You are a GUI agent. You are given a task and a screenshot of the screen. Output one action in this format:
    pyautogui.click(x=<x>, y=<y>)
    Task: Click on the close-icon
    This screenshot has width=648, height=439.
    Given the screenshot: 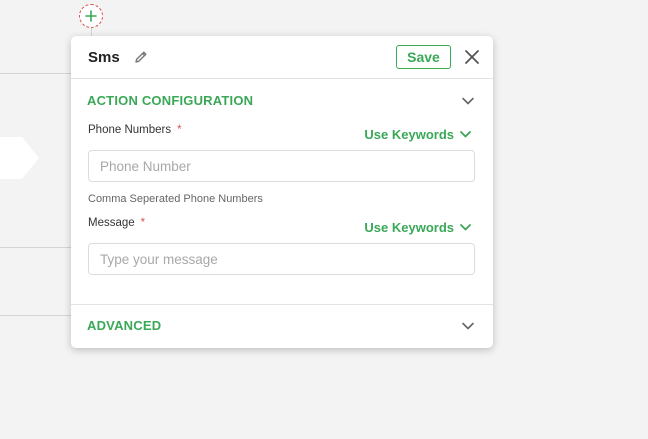 What is the action you would take?
    pyautogui.click(x=472, y=57)
    